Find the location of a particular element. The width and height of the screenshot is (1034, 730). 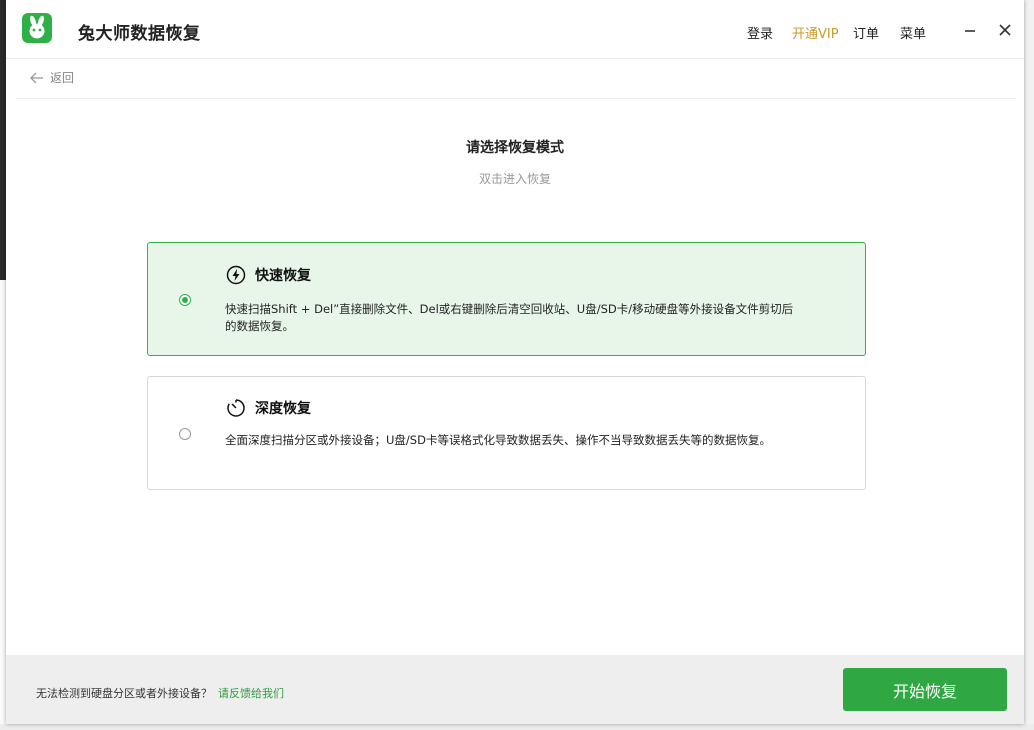

orders-link: 订单 is located at coordinates (866, 32).